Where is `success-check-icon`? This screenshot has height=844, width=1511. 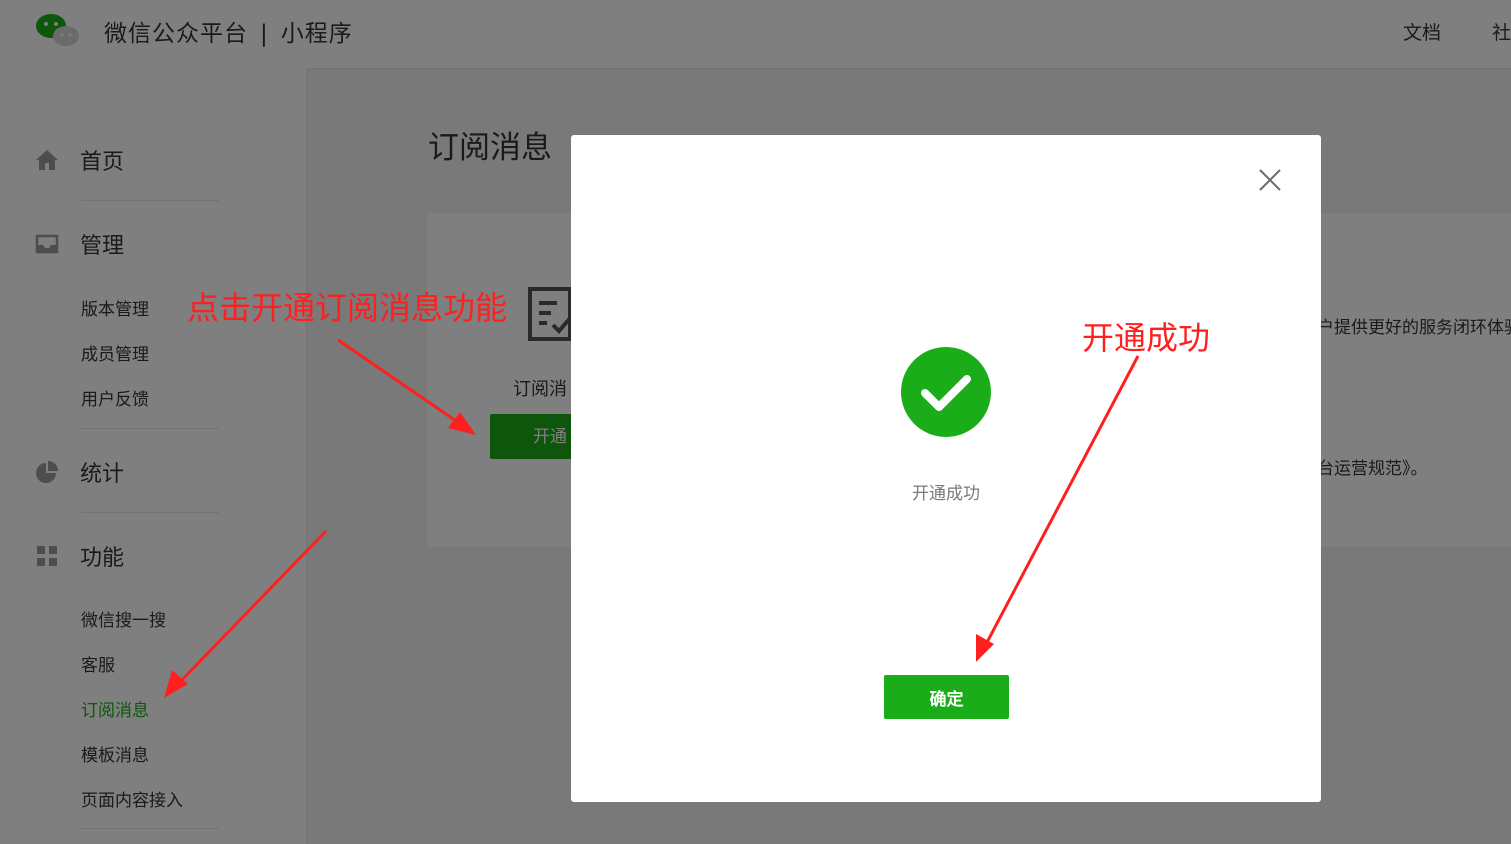 success-check-icon is located at coordinates (946, 392).